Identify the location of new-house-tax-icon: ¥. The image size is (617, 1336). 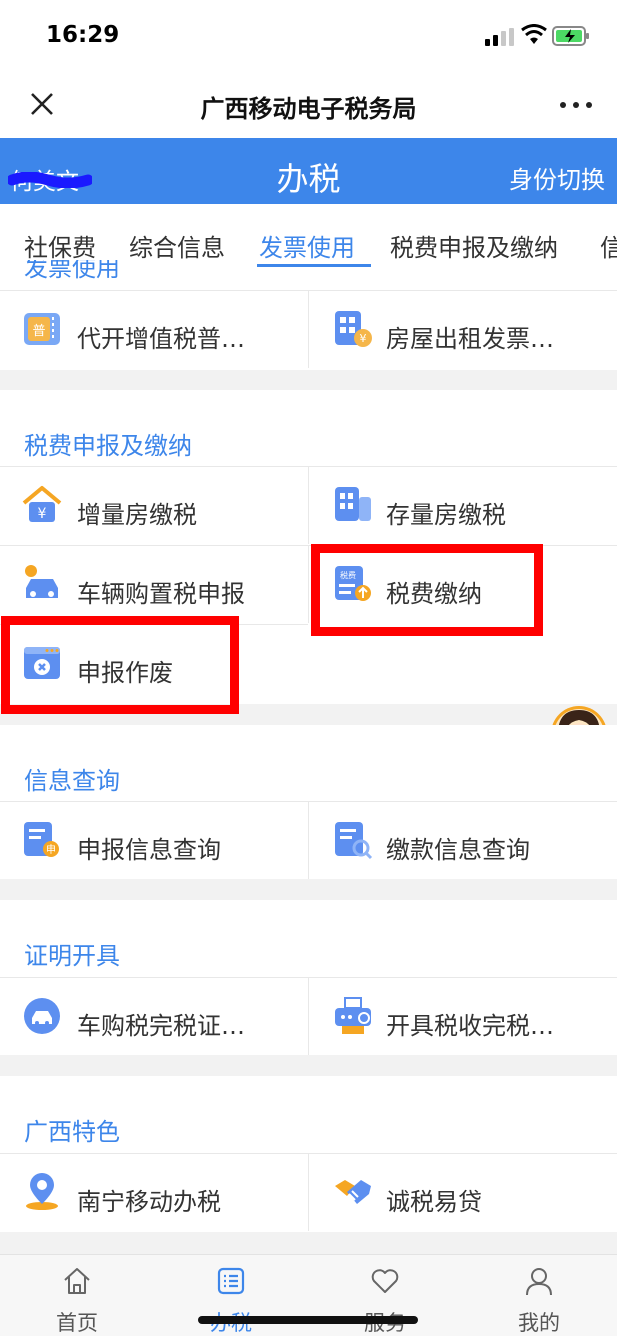
(42, 504).